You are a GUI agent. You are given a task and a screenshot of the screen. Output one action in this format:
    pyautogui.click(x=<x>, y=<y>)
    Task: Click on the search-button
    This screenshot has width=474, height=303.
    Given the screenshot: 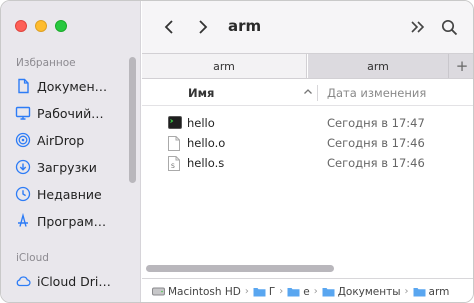 What is the action you would take?
    pyautogui.click(x=449, y=27)
    